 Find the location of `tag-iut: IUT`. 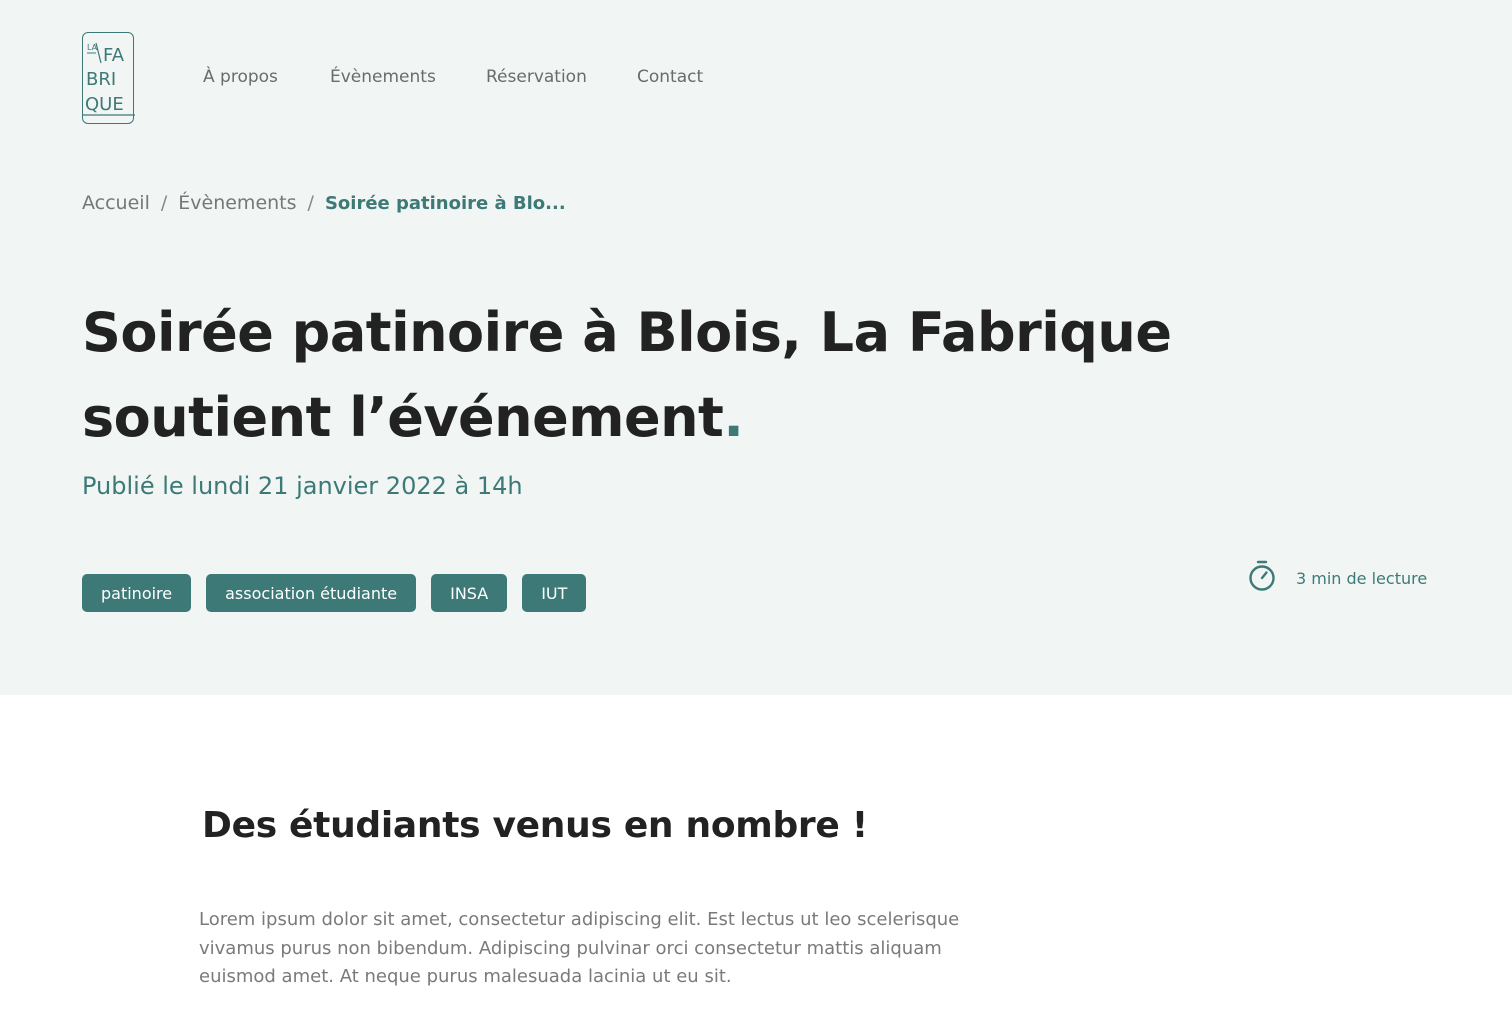

tag-iut: IUT is located at coordinates (554, 593).